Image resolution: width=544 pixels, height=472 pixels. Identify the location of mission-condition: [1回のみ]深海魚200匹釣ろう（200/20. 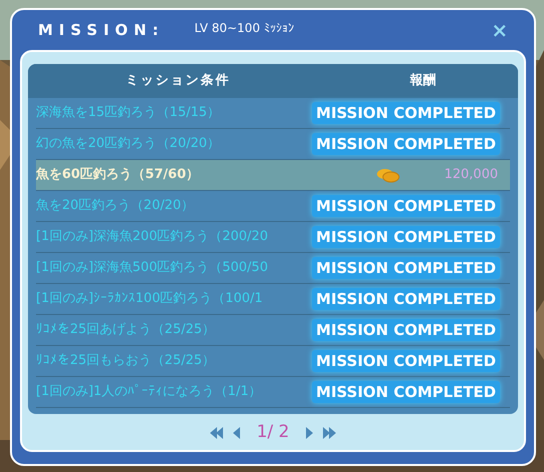
(152, 237).